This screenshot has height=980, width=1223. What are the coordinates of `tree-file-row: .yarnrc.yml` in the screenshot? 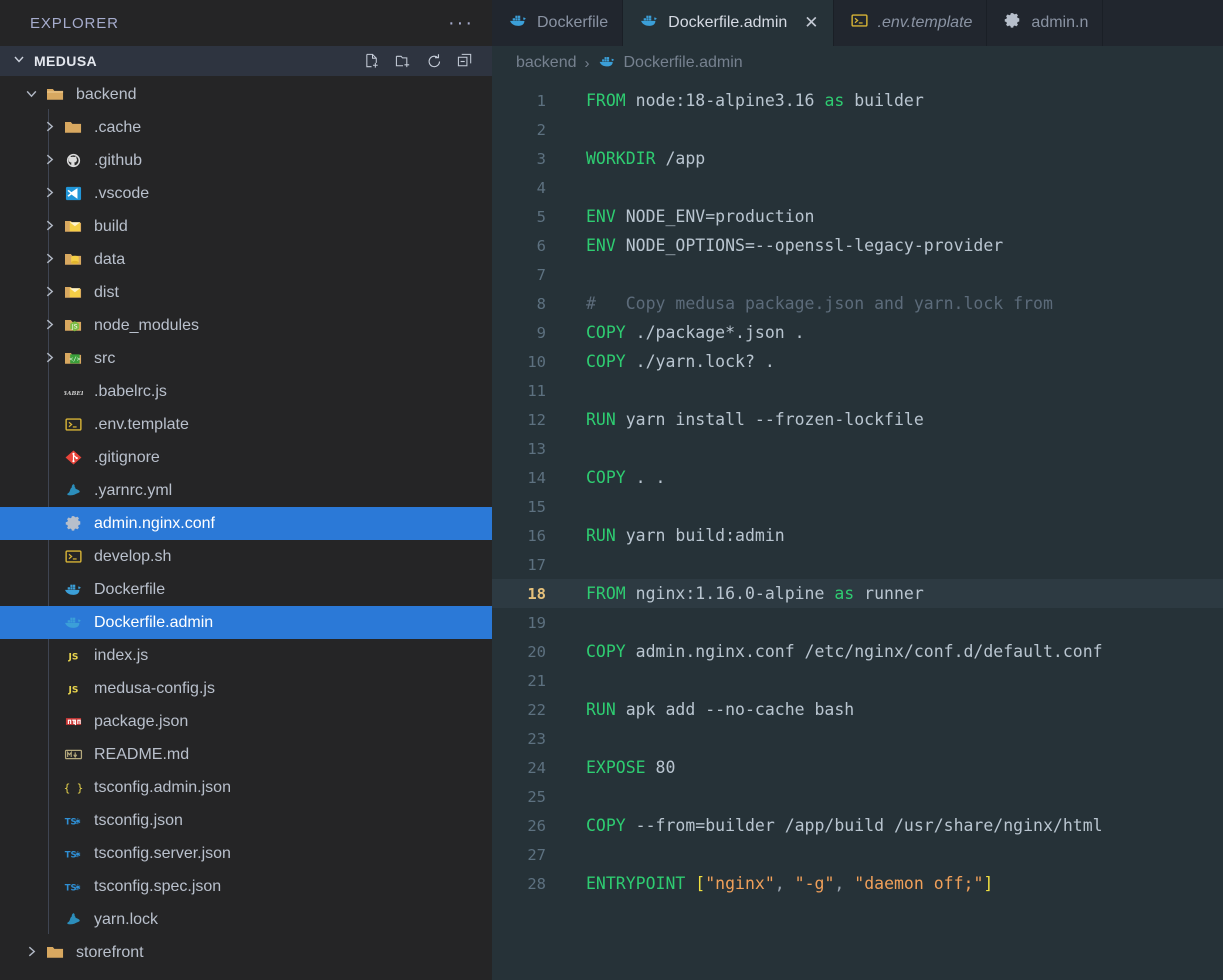 It's located at (246, 490).